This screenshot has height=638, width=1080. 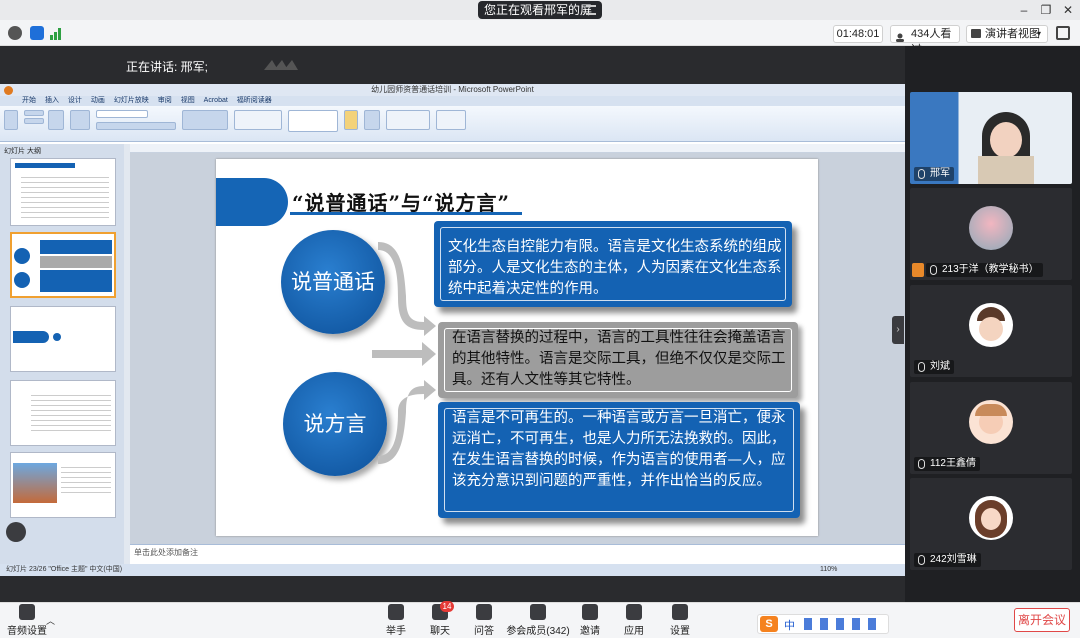 I want to click on presenter-view-icon, so click(x=976, y=33).